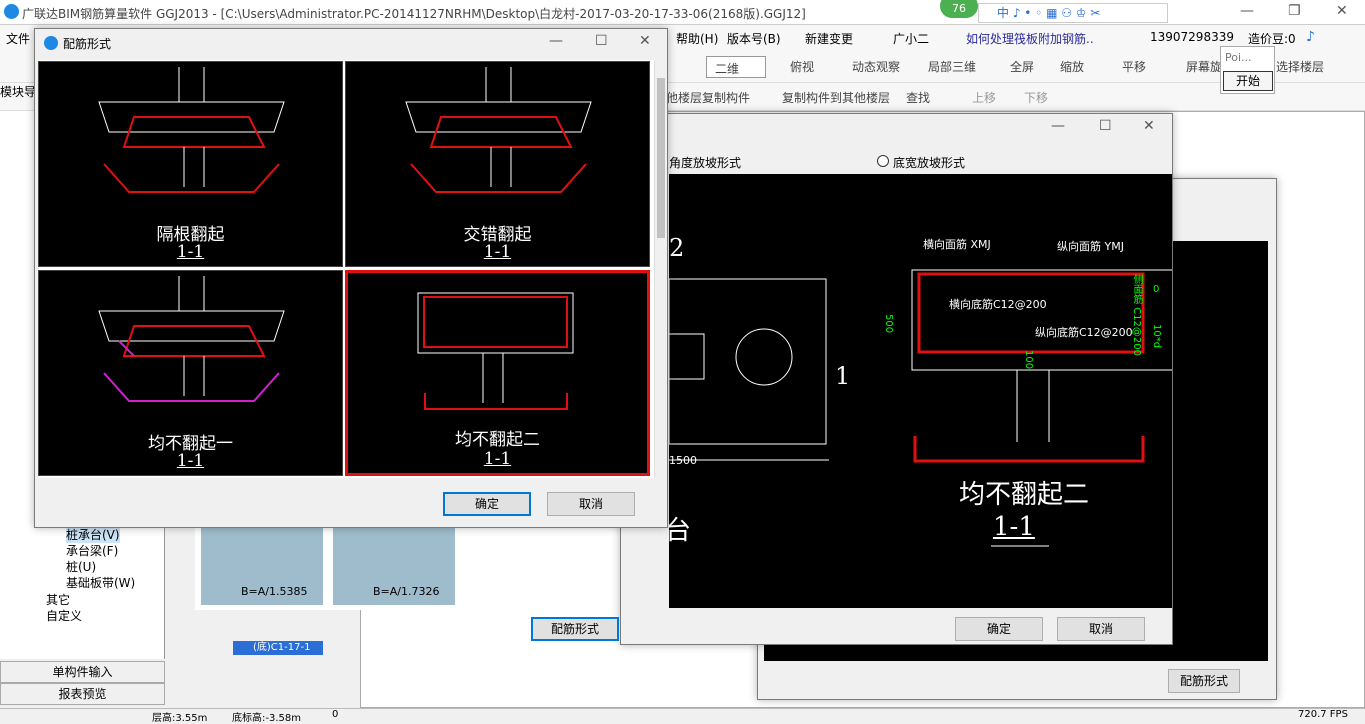  I want to click on view-2d-select: 二维, so click(736, 67).